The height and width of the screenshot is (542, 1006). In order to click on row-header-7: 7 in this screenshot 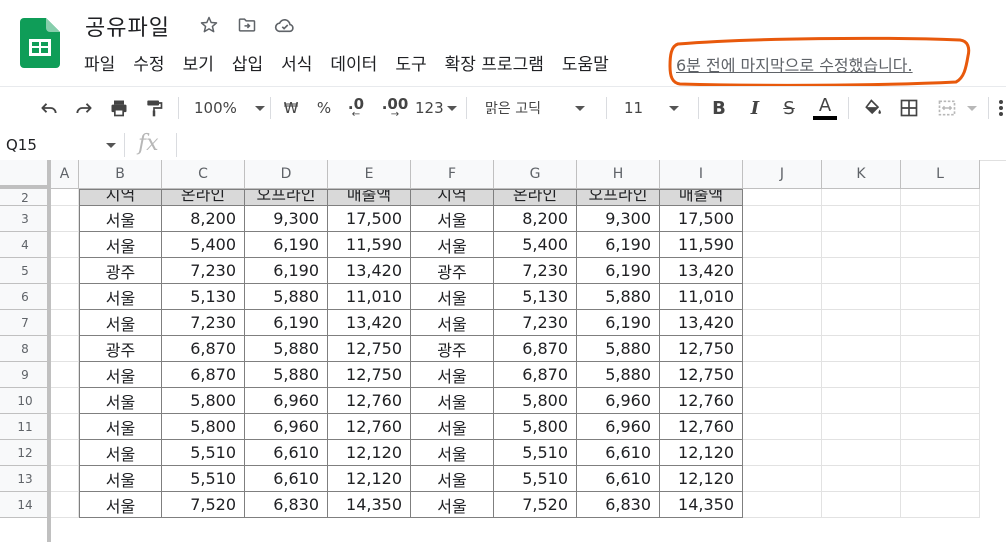, I will do `click(25, 323)`.